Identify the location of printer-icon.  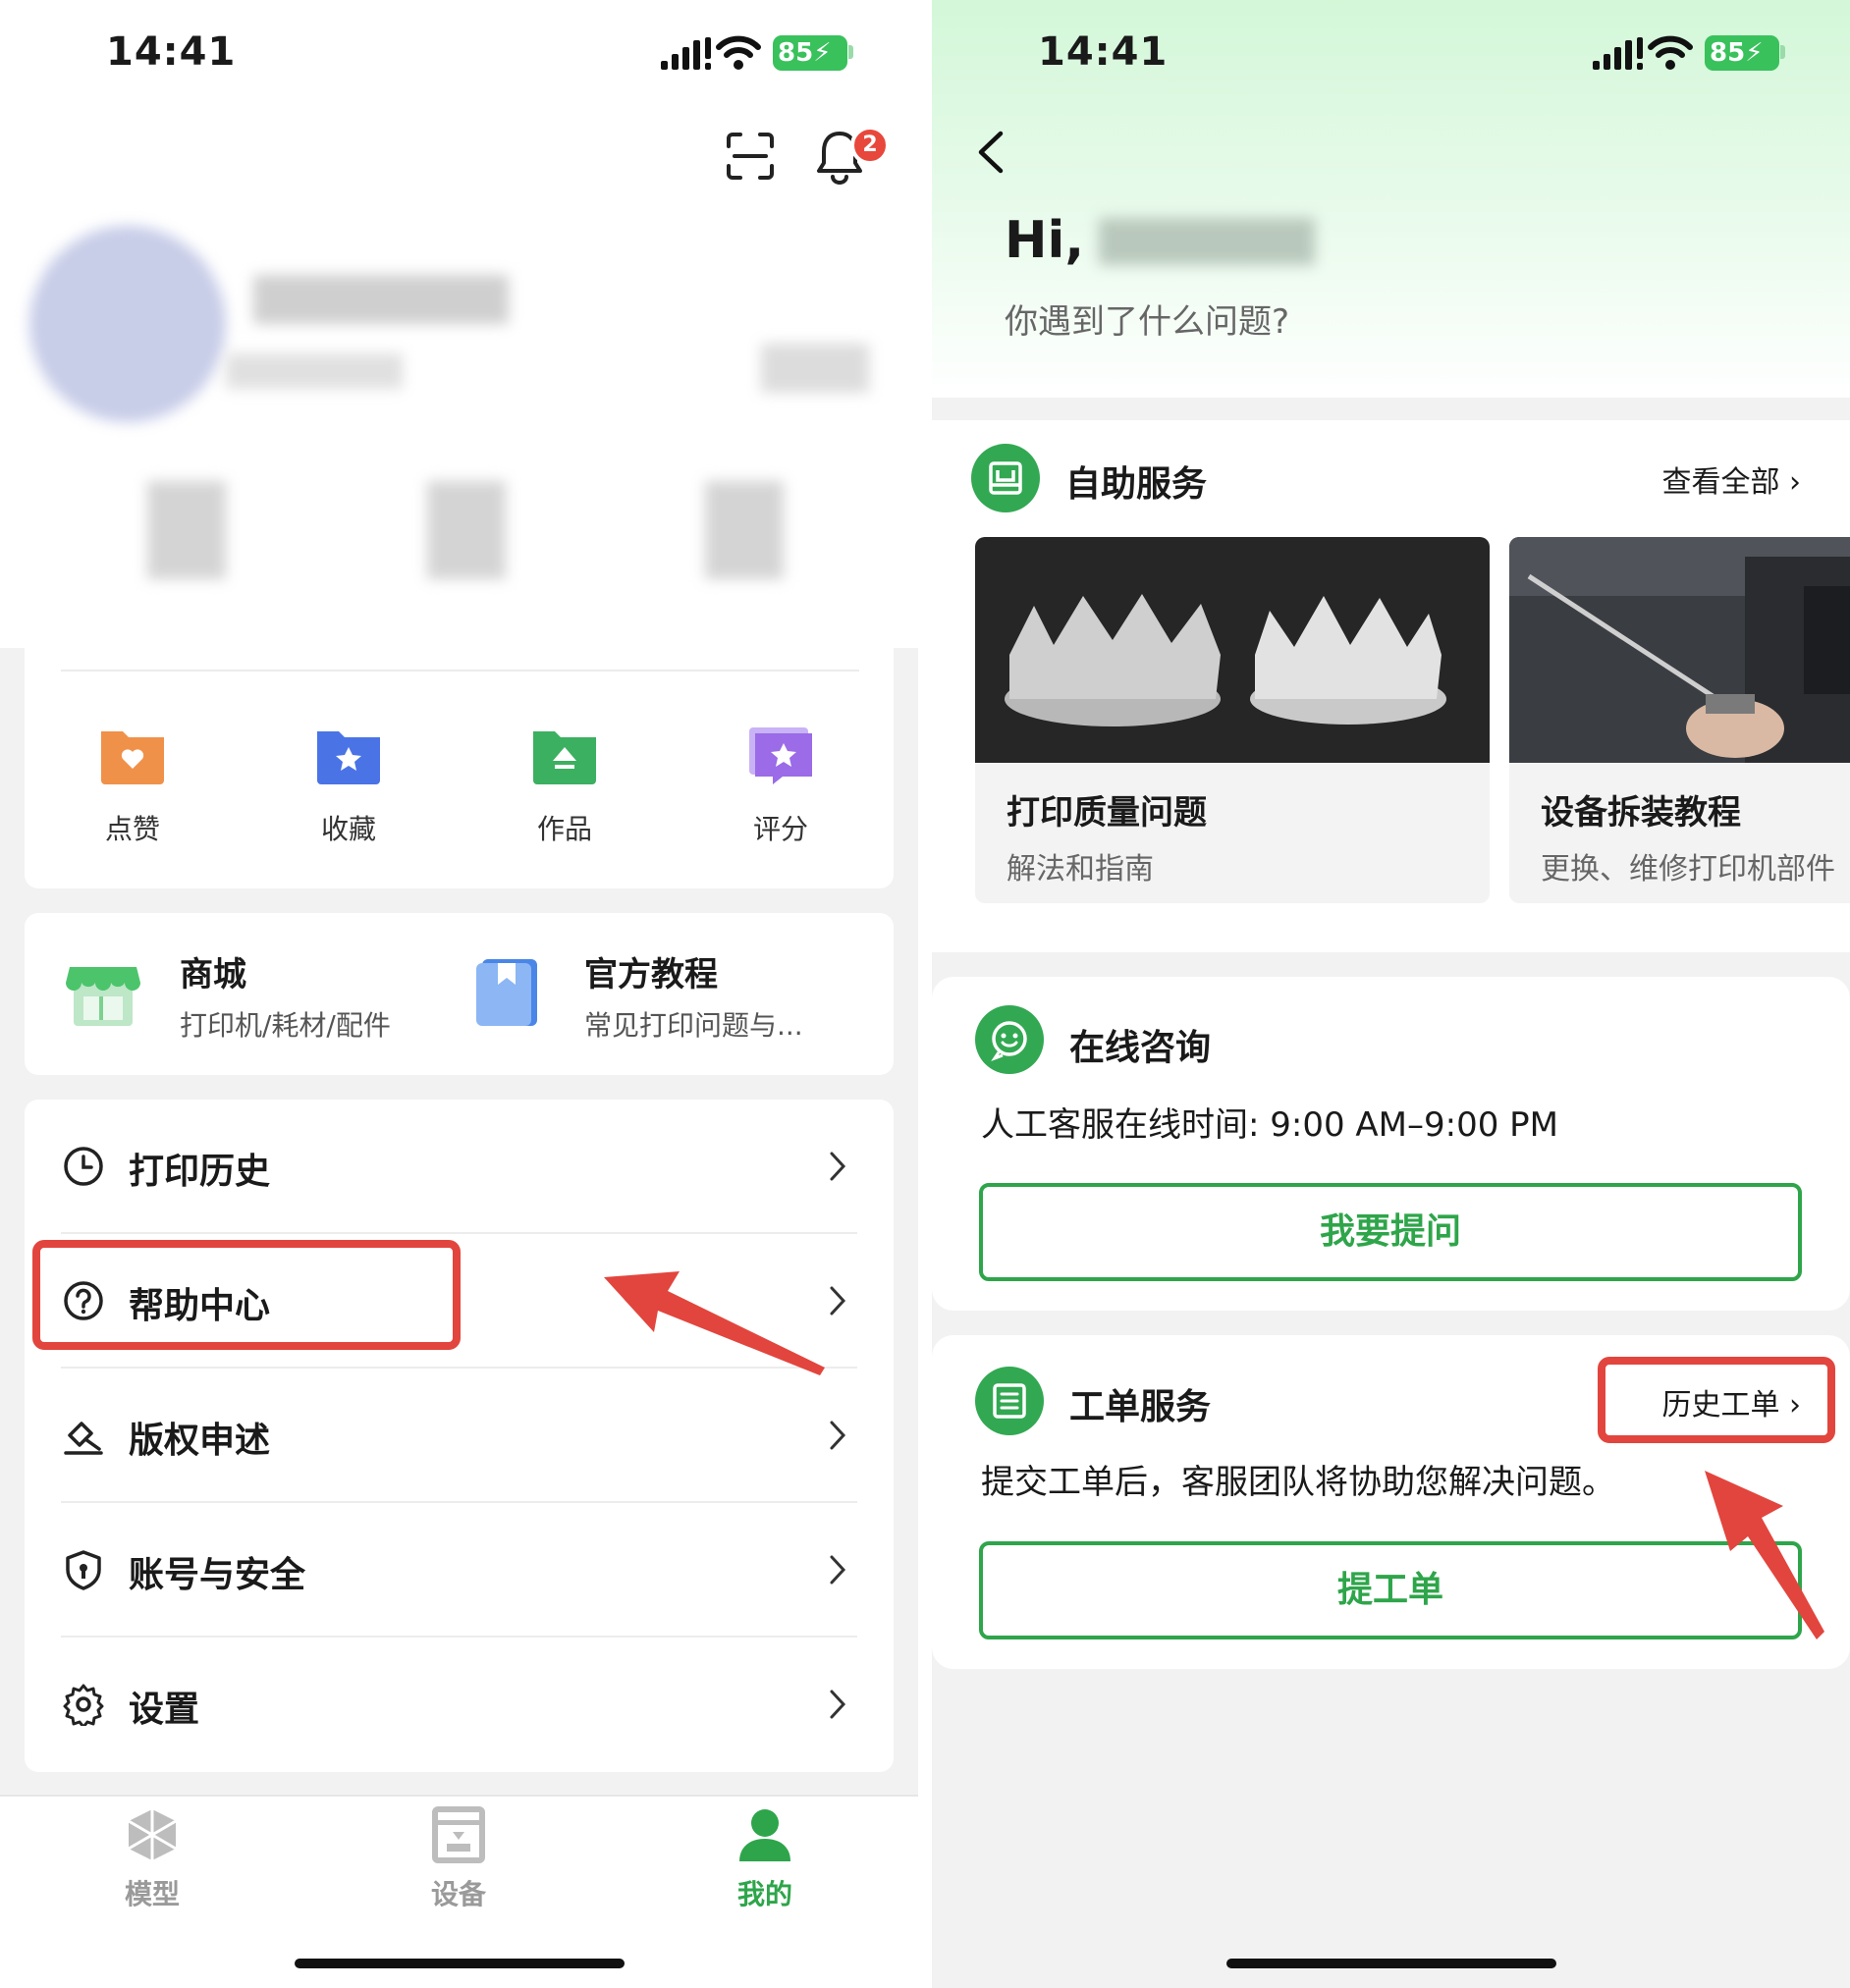
(458, 1834).